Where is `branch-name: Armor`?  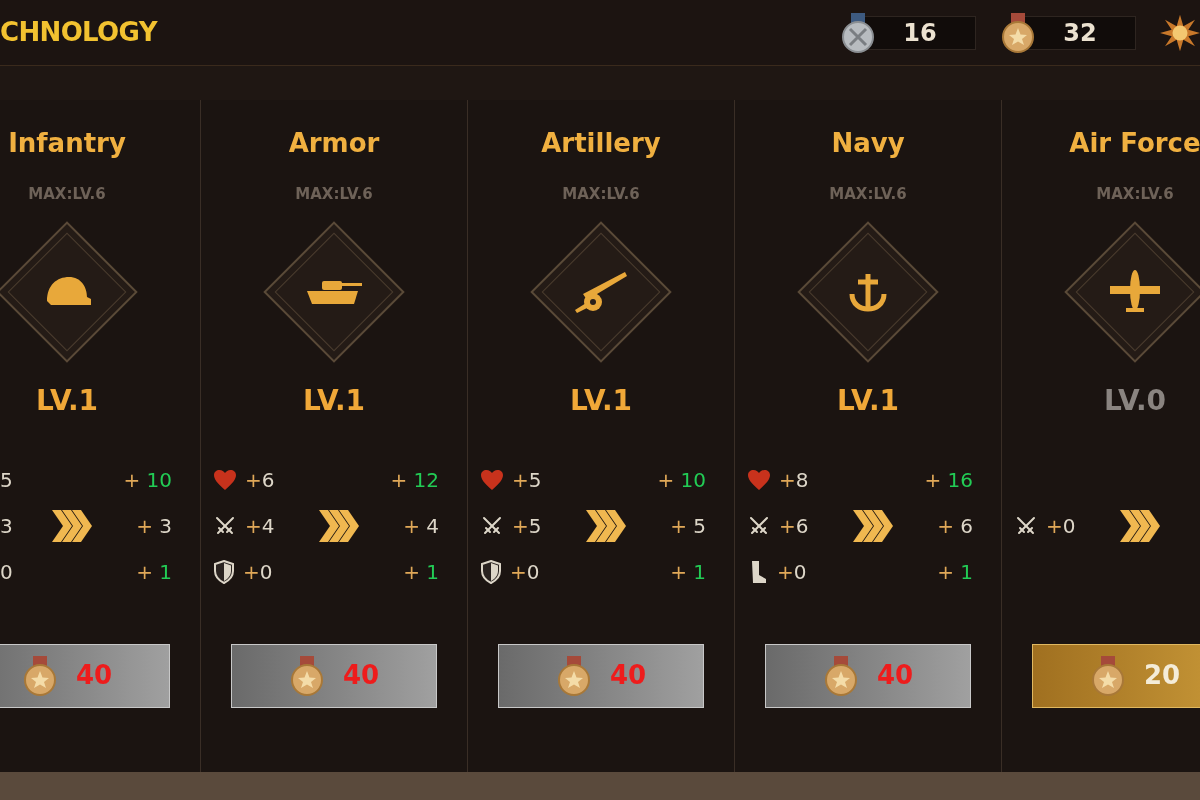 branch-name: Armor is located at coordinates (334, 143).